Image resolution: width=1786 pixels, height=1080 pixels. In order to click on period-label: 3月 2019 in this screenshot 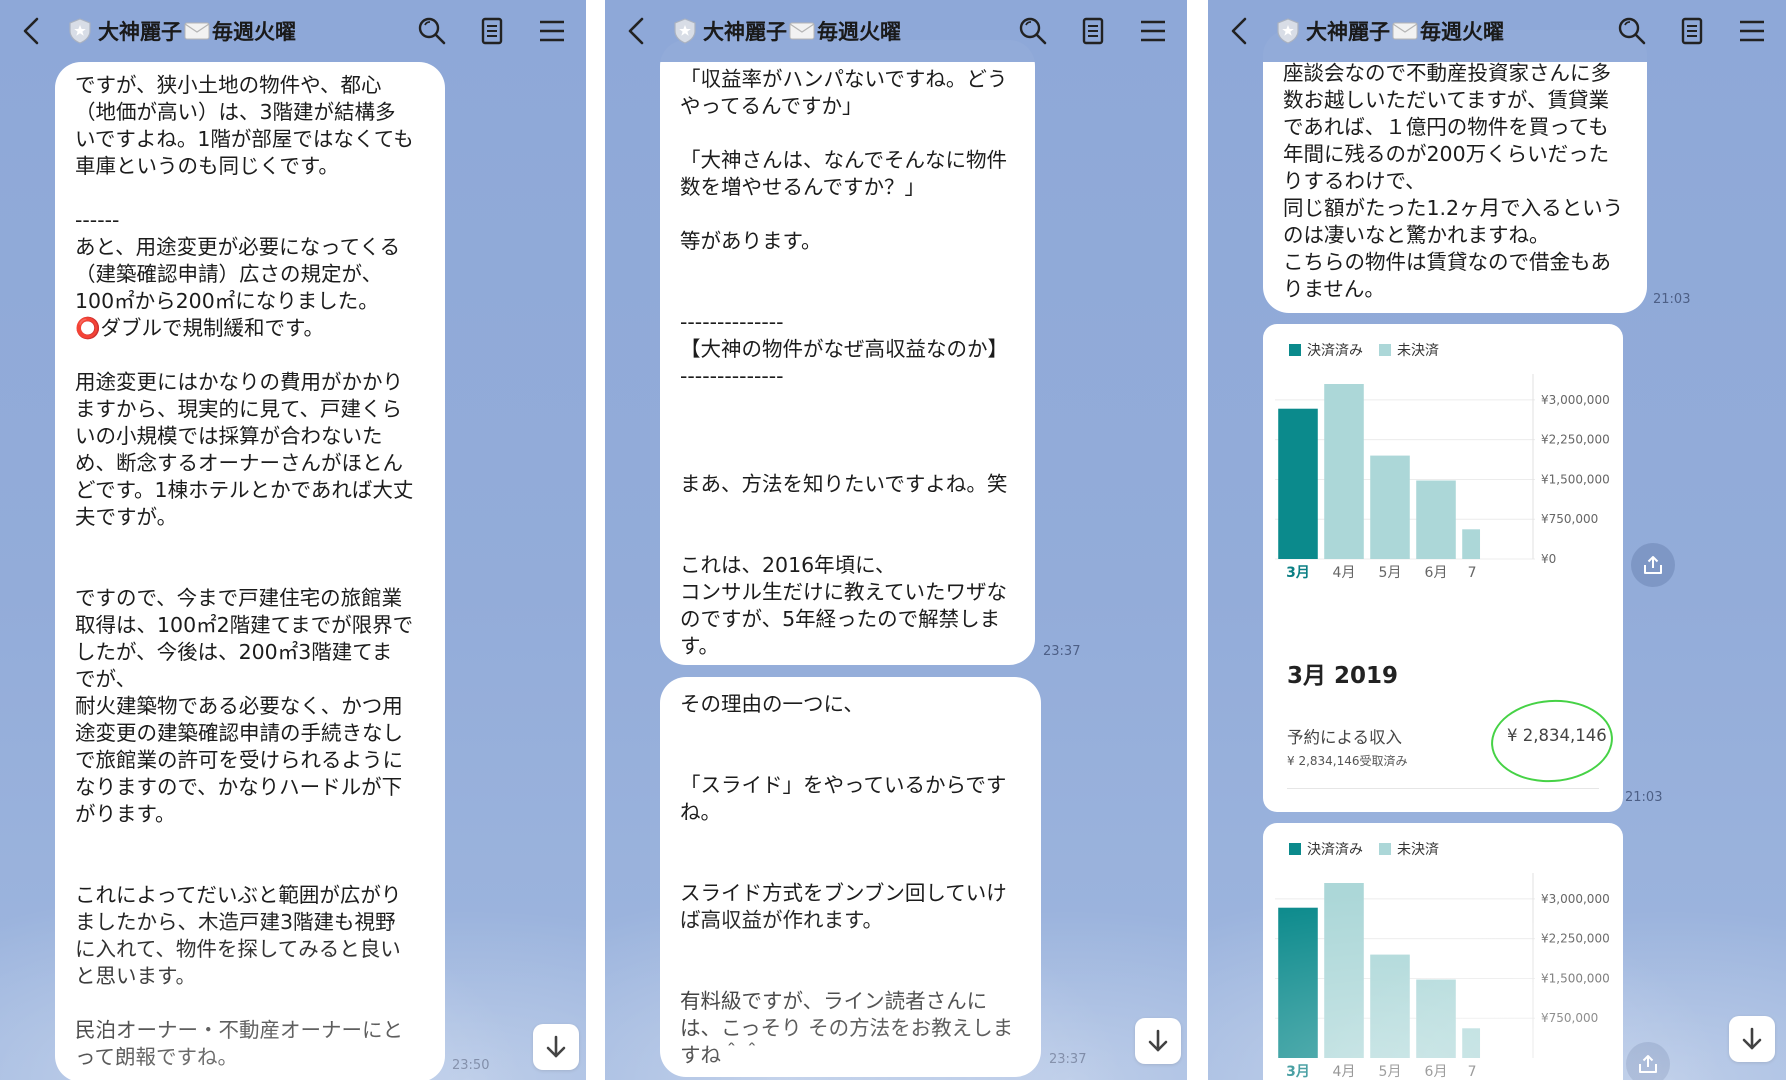, I will do `click(1343, 676)`.